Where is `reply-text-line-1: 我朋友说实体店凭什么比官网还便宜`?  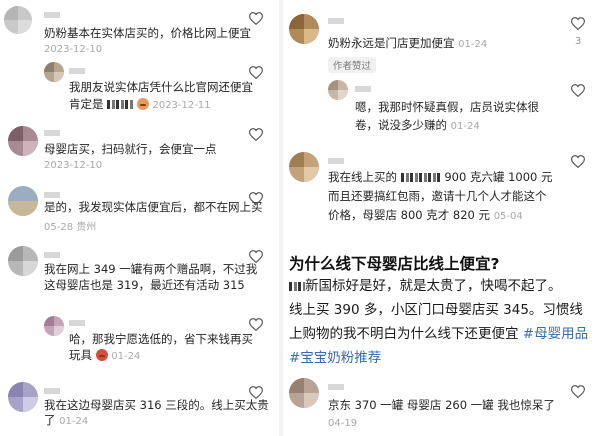
reply-text-line-1: 我朋友说实体店凭什么比官网还便宜 is located at coordinates (161, 87).